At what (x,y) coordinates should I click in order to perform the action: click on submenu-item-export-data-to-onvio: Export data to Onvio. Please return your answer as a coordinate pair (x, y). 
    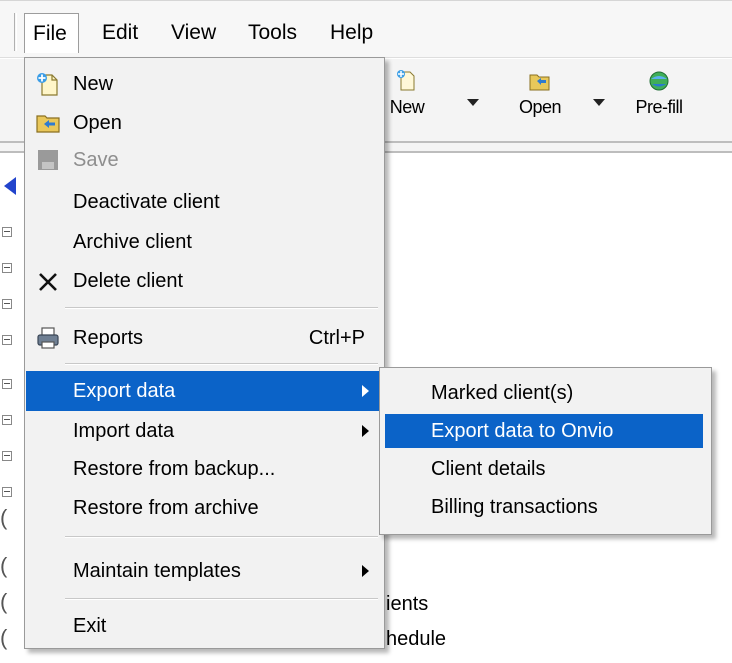
    Looking at the image, I should click on (544, 431).